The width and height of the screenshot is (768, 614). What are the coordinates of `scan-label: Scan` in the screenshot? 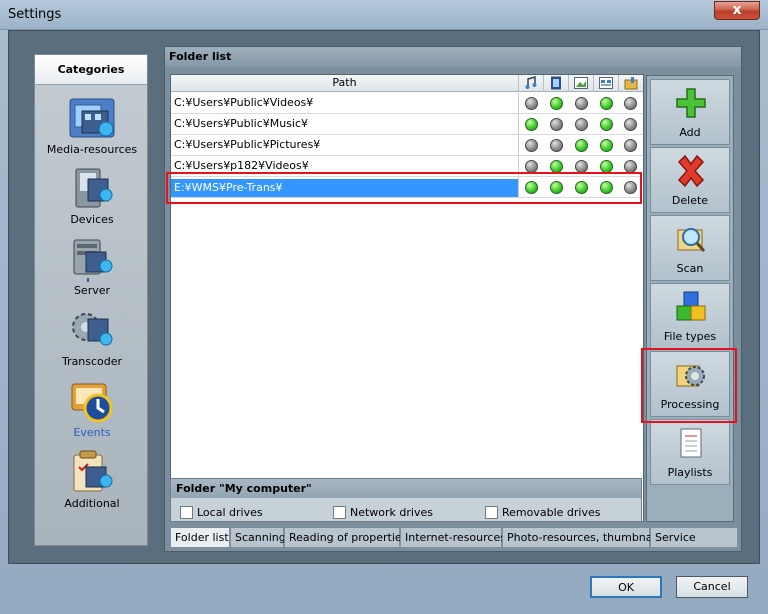 It's located at (690, 268).